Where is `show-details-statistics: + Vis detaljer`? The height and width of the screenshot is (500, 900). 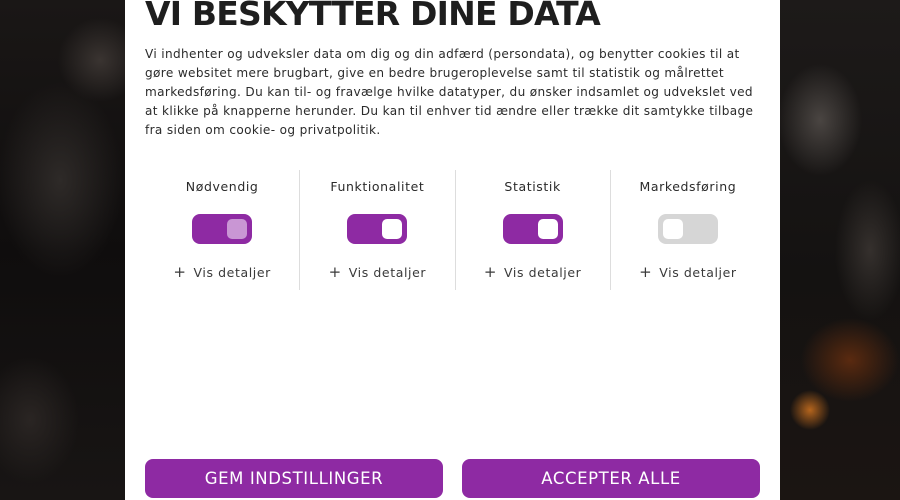 show-details-statistics: + Vis detaljer is located at coordinates (533, 272).